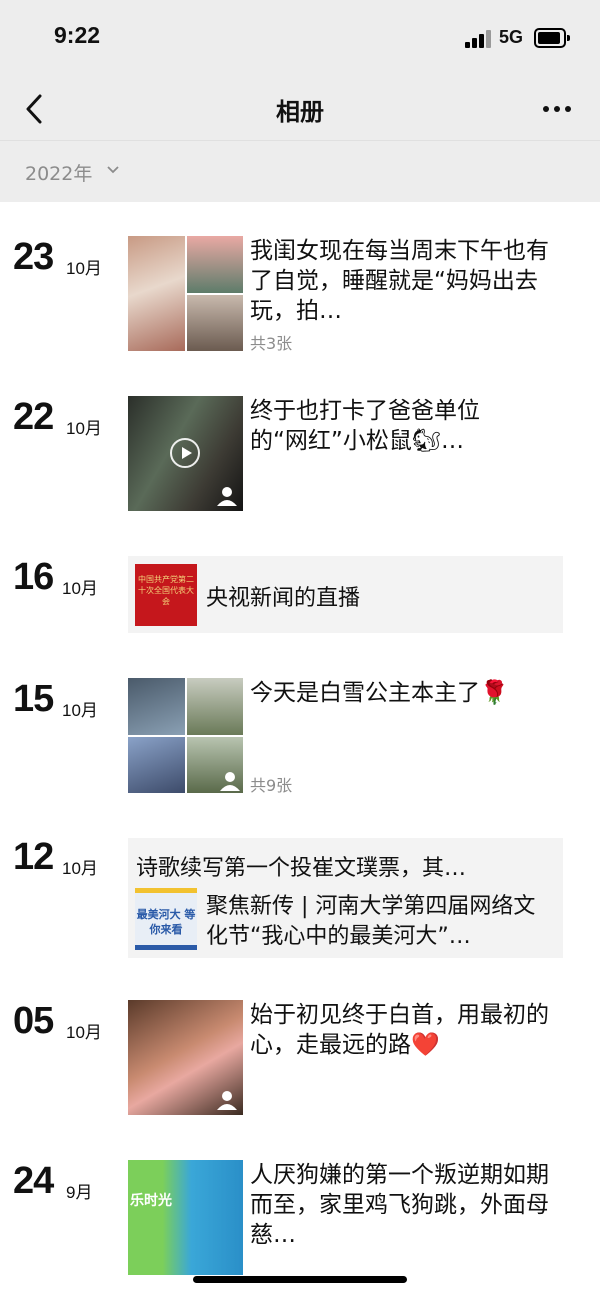 The width and height of the screenshot is (600, 1298). Describe the element at coordinates (300, 738) in the screenshot. I see `list-item: 15 10月 今天是白雪公主本主了🌹 共9张` at that location.